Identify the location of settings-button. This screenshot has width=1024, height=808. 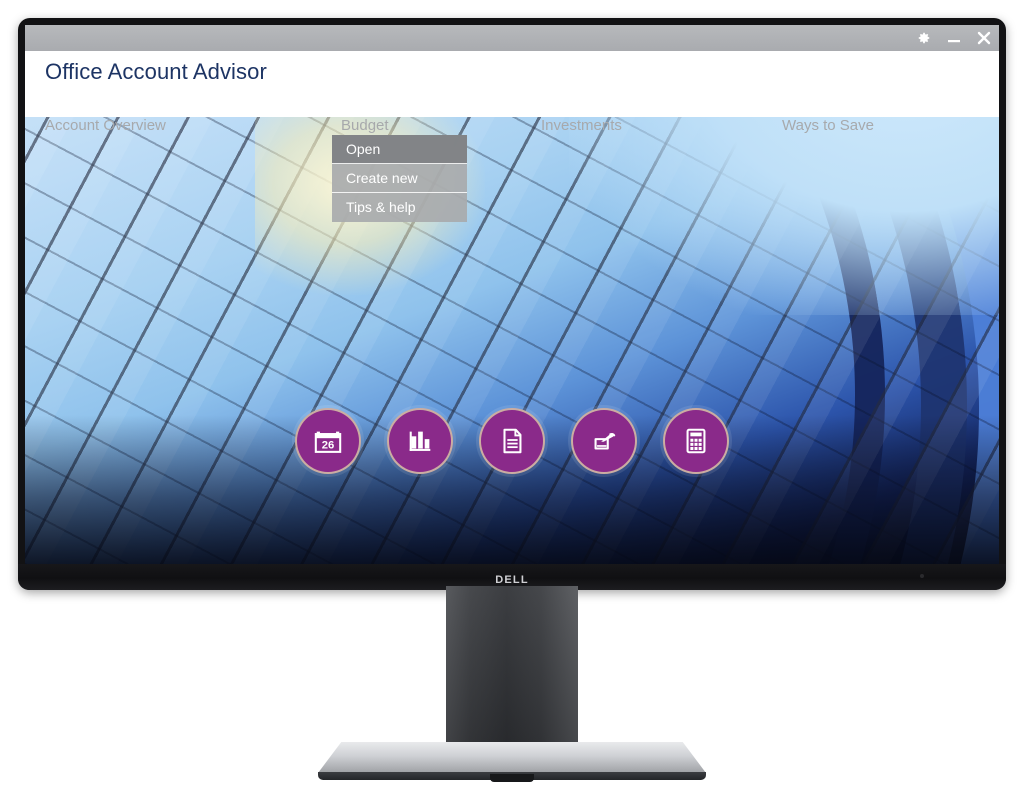
(924, 38).